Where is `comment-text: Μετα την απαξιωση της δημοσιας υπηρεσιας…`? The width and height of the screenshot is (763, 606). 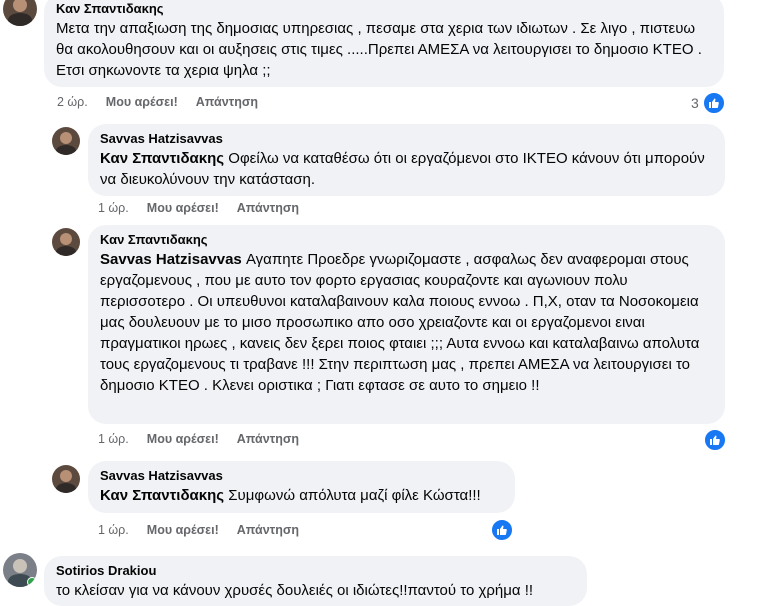 comment-text: Μετα την απαξιωση της δημοσιας υπηρεσιας… is located at coordinates (379, 49).